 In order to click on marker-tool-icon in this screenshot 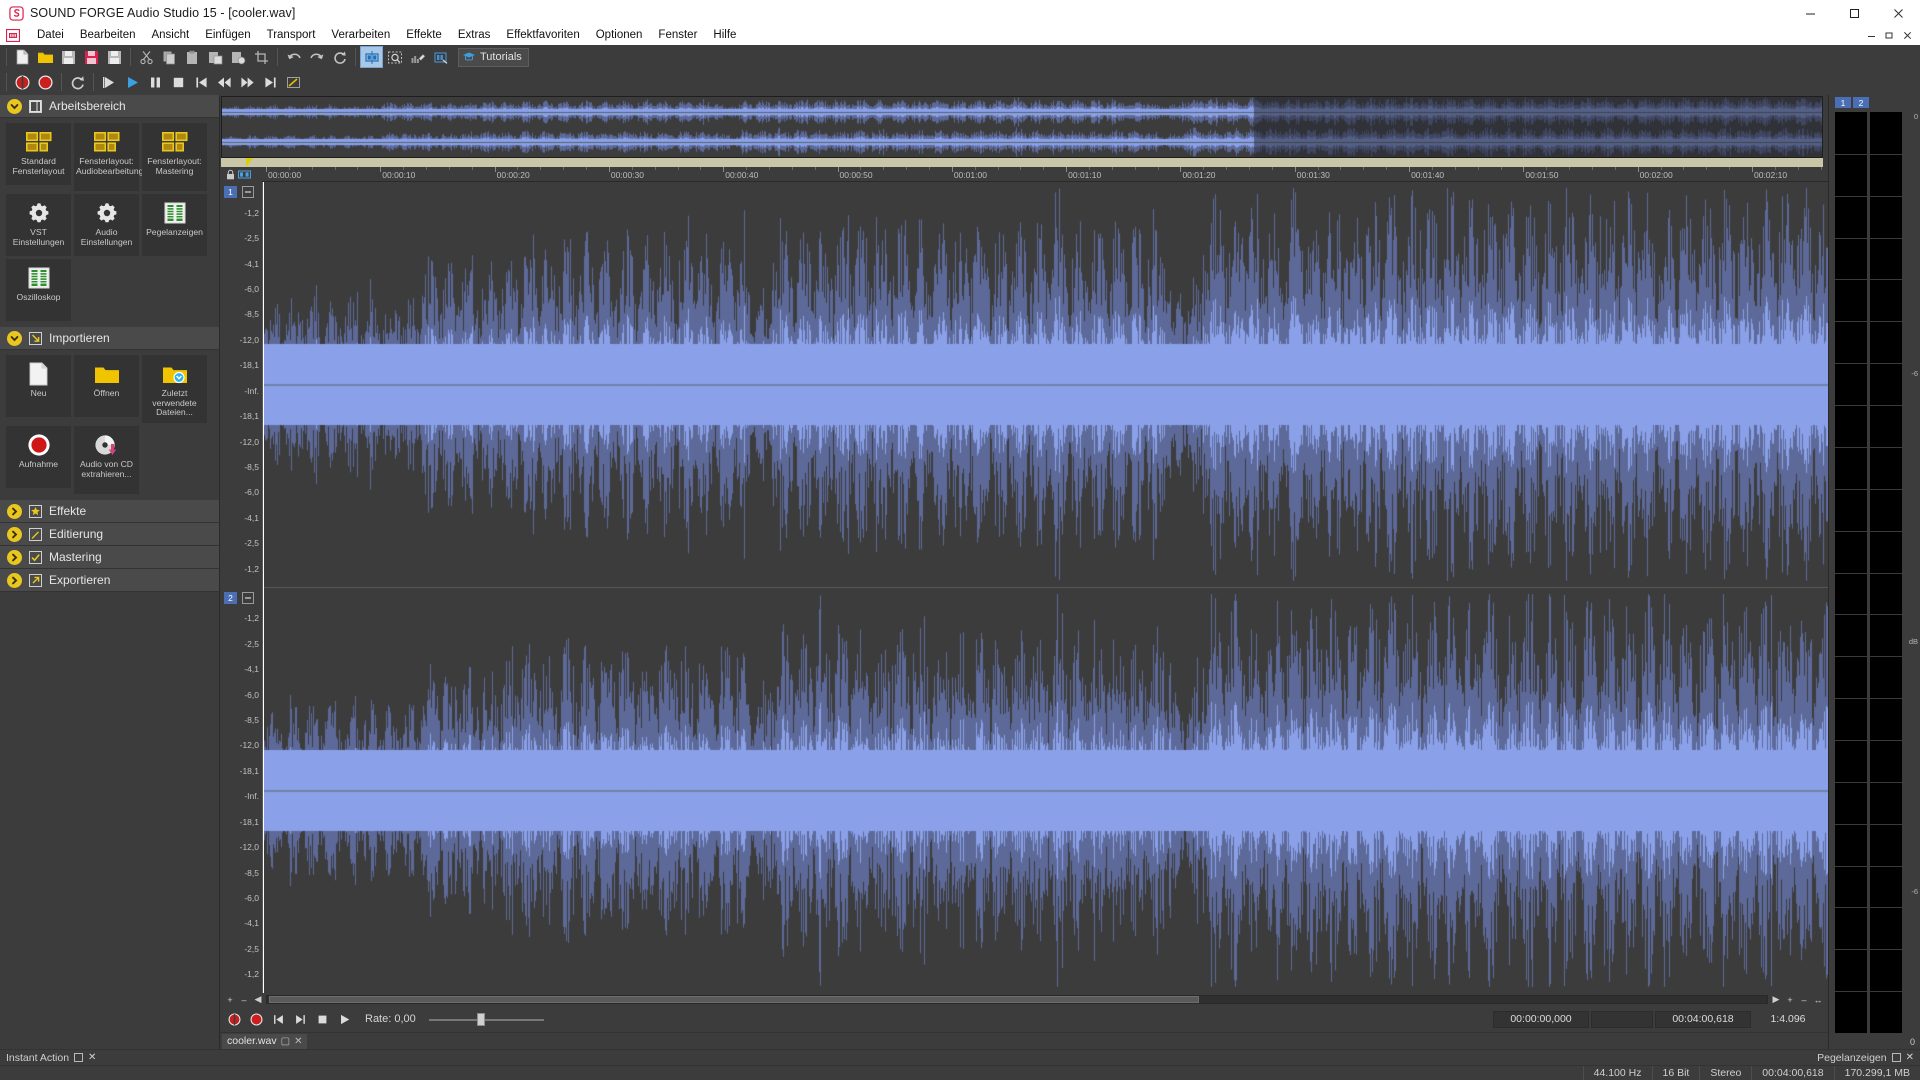, I will do `click(244, 174)`.